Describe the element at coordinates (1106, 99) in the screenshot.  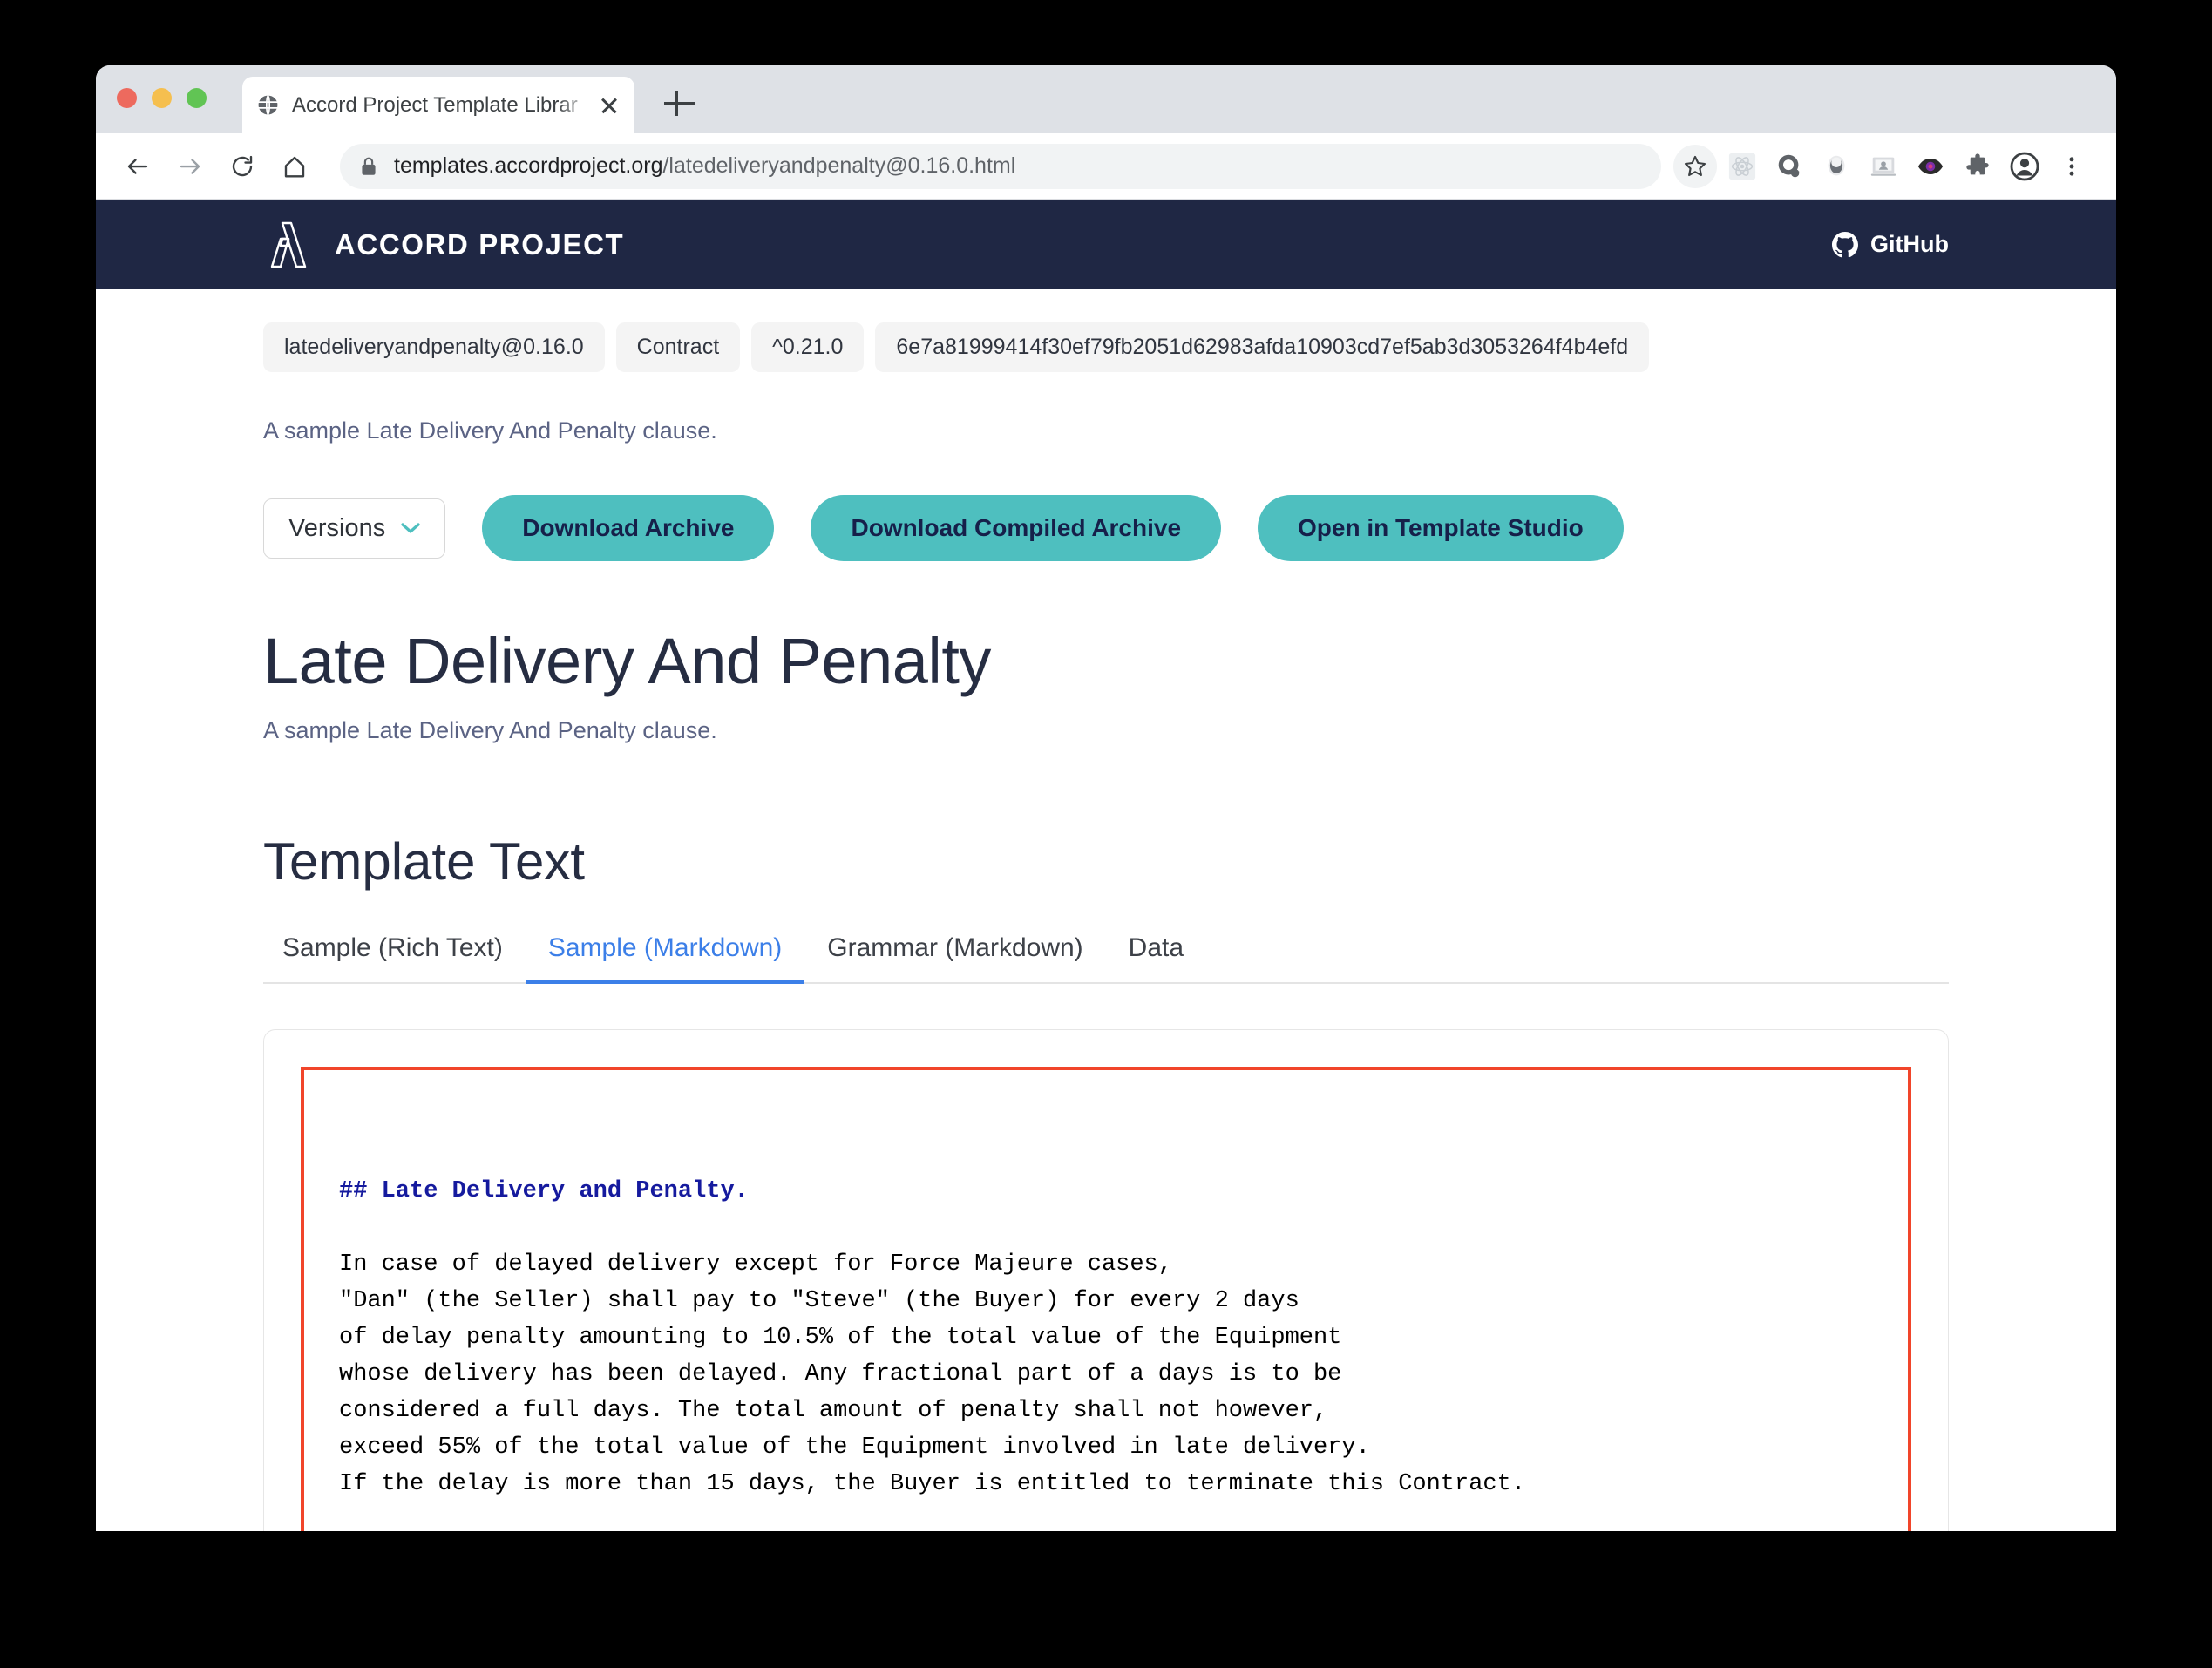
I see `browser-tab-strip: Accord Project Template Librar` at that location.